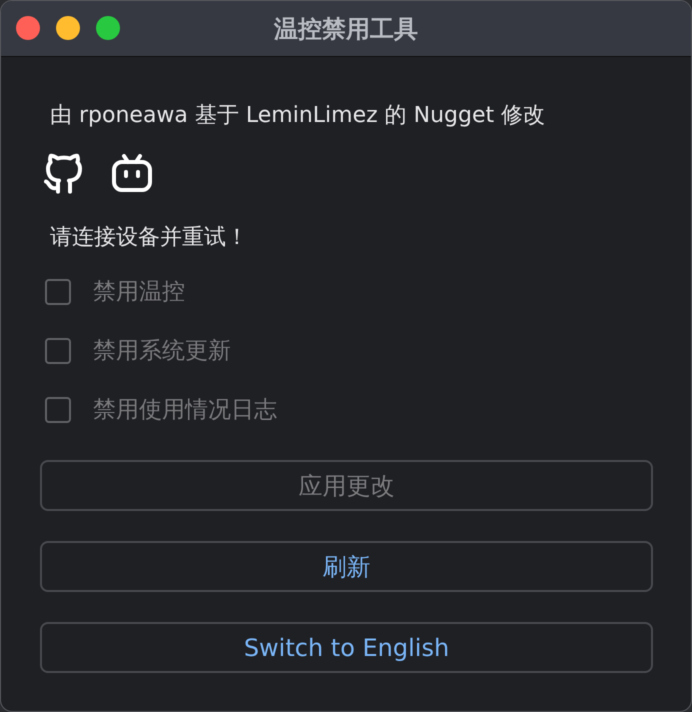 The image size is (692, 712). Describe the element at coordinates (346, 647) in the screenshot. I see `action-button: Switch to English` at that location.